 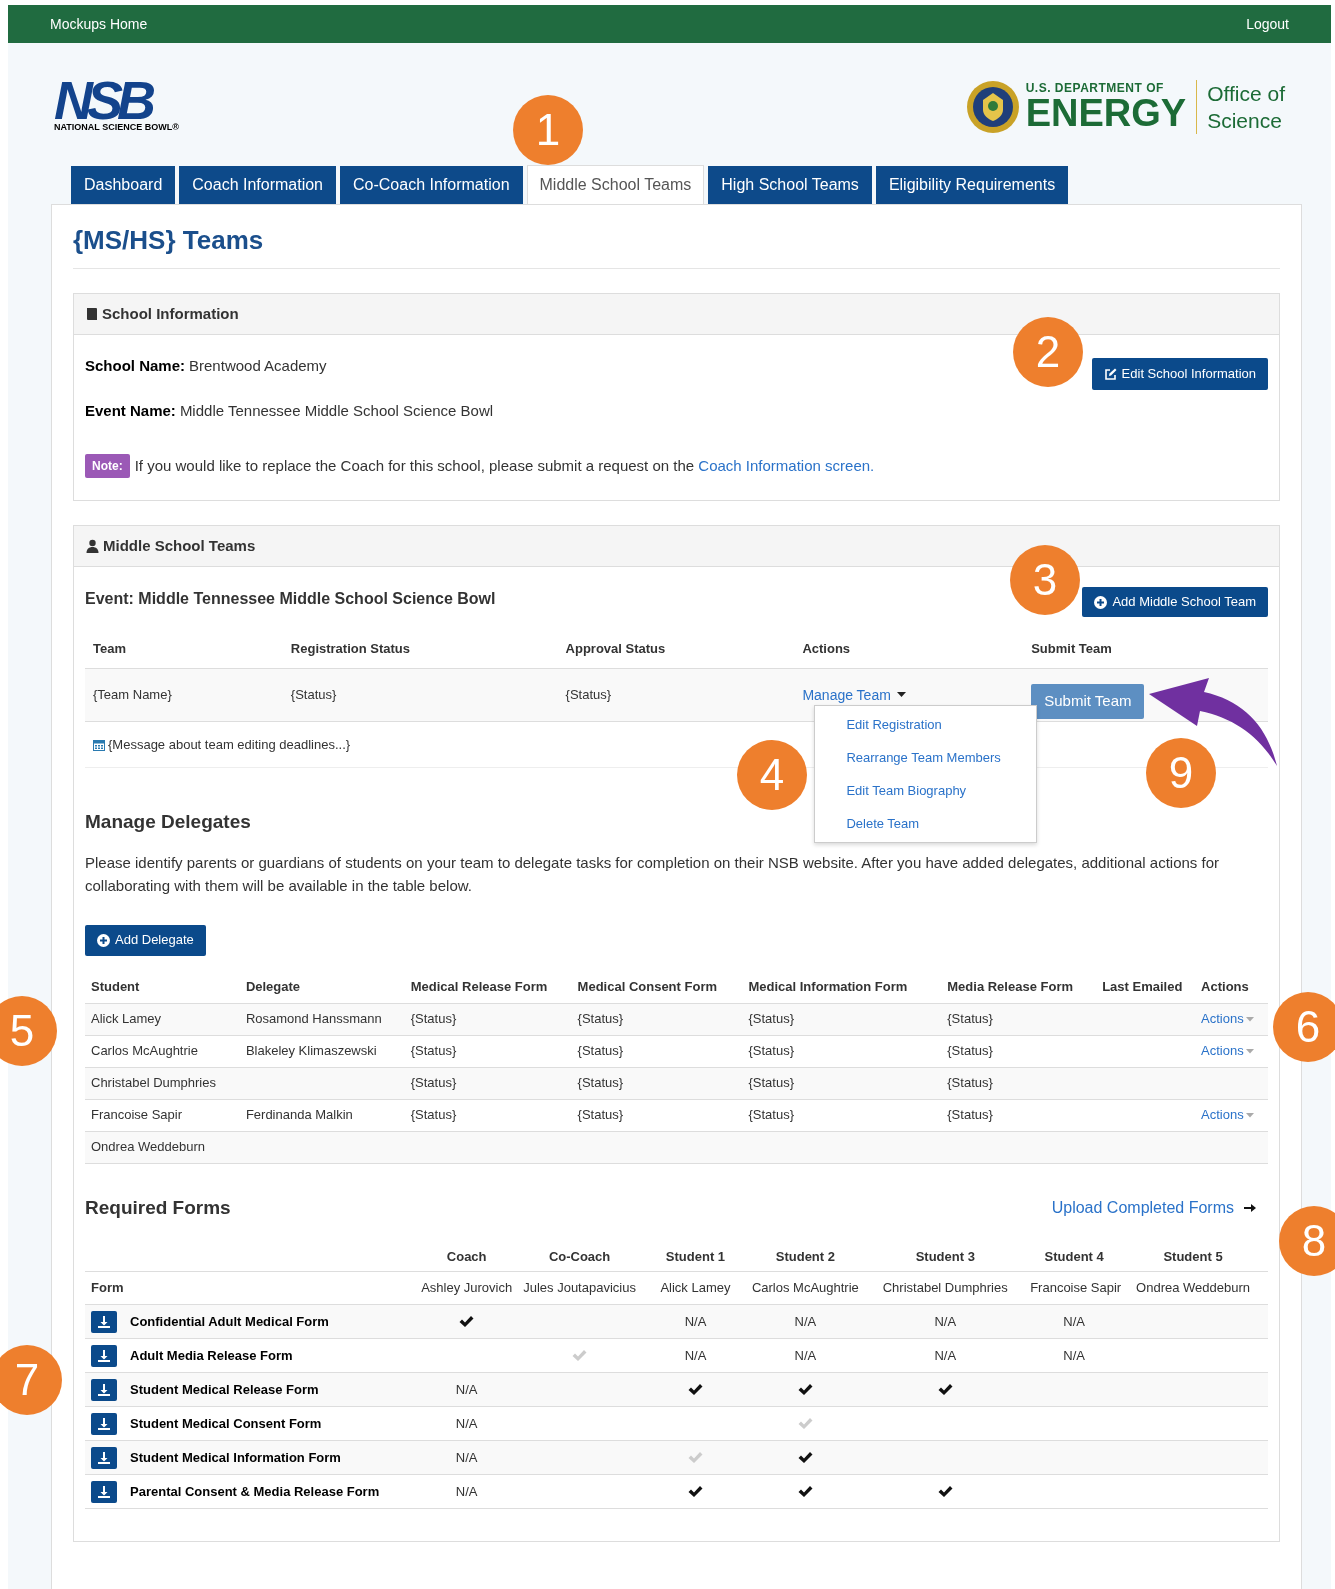 What do you see at coordinates (144, 1051) in the screenshot?
I see `table-cell-text: Carlos McAughtrie` at bounding box center [144, 1051].